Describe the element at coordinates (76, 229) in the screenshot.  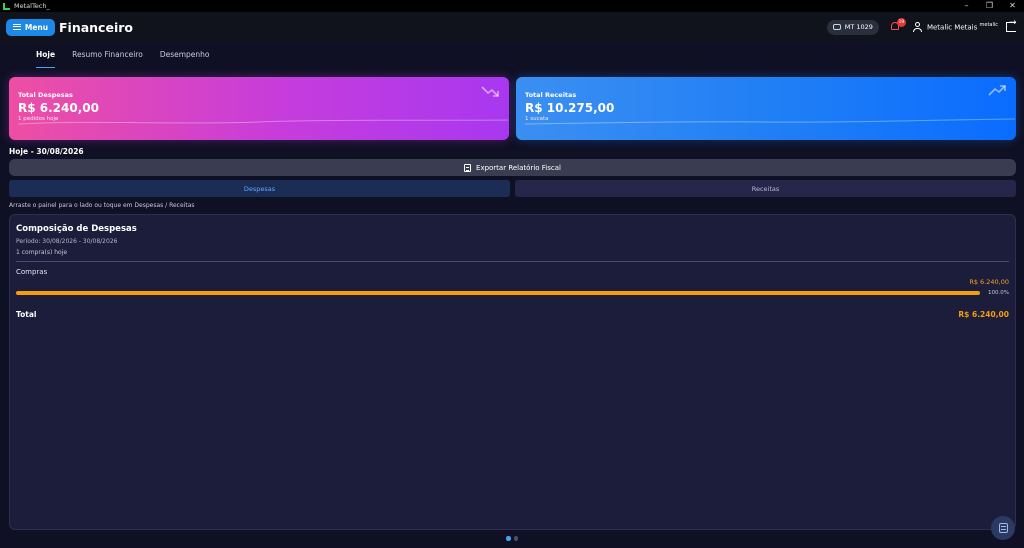
I see `panel-title: Composição de Despesas` at that location.